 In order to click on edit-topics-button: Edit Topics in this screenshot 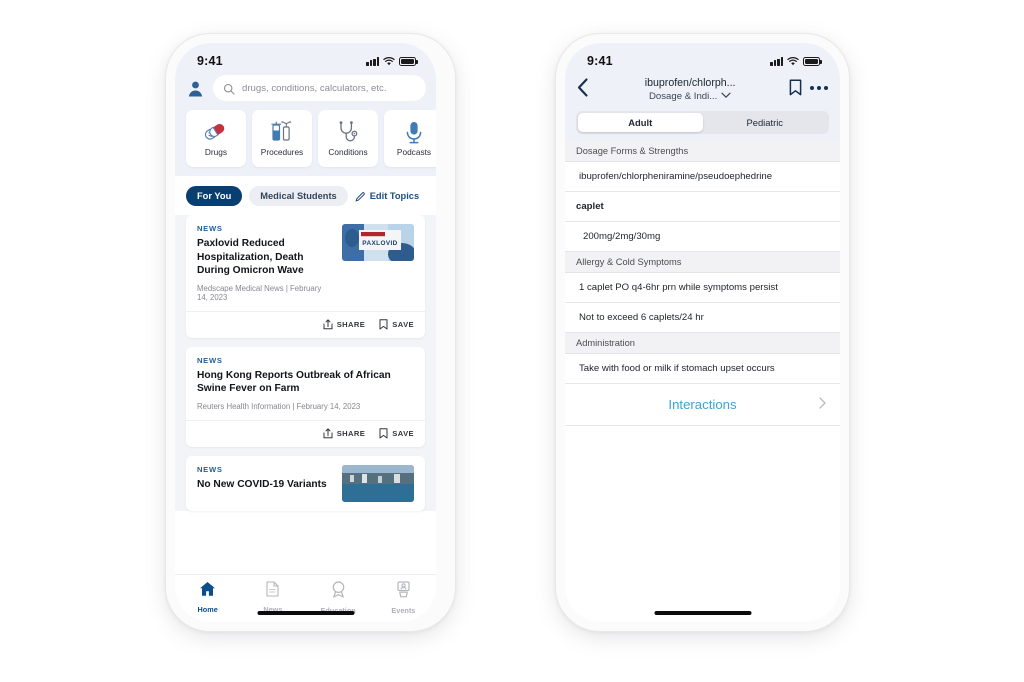, I will do `click(387, 196)`.